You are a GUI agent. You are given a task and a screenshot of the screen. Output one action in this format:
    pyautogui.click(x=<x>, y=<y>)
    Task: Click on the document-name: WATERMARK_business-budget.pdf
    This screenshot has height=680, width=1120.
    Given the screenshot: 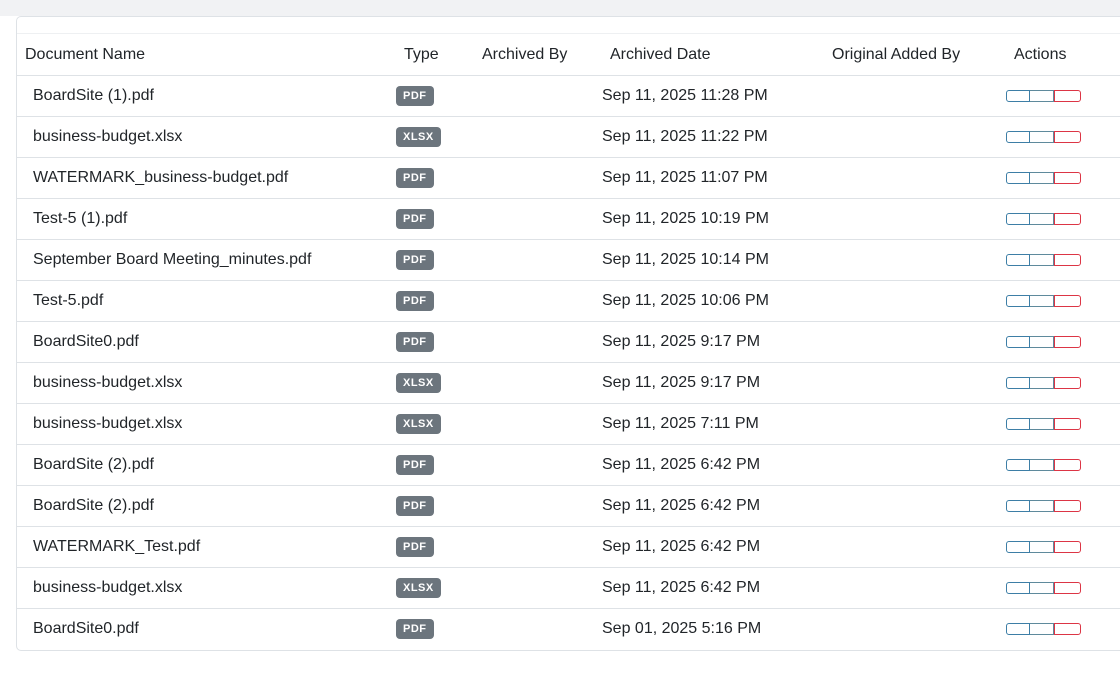 What is the action you would take?
    pyautogui.click(x=206, y=178)
    